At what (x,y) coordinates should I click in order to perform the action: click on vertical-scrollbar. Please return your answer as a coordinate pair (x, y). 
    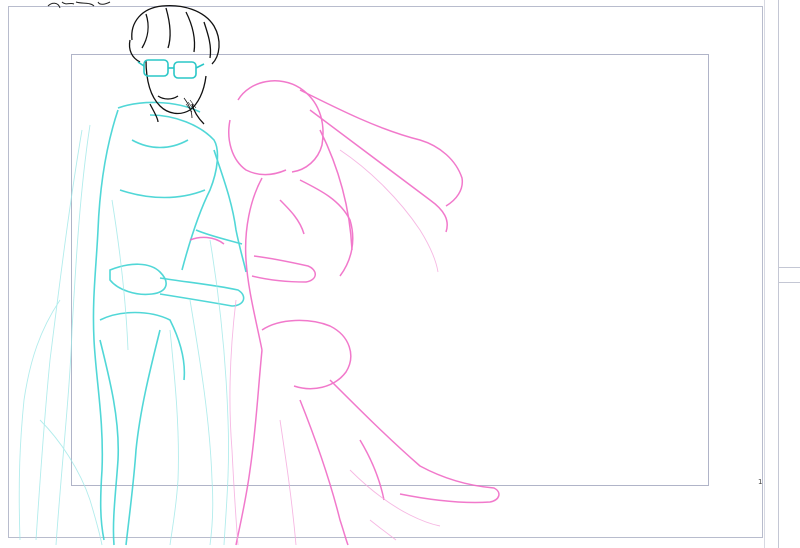
    Looking at the image, I should click on (789, 274).